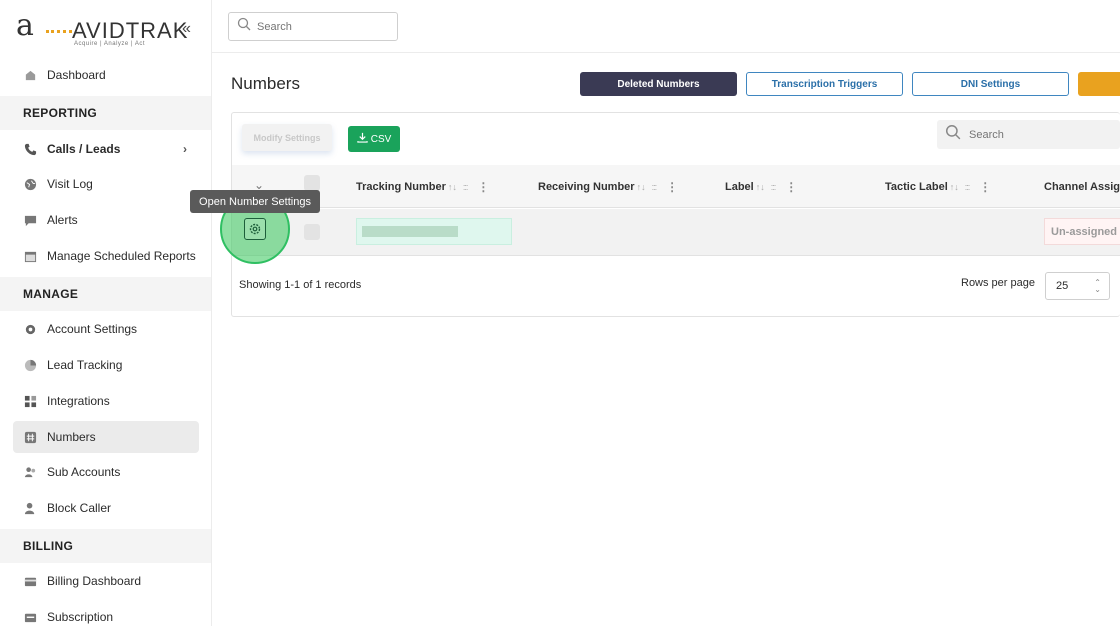 The image size is (1120, 633). What do you see at coordinates (76, 75) in the screenshot?
I see `sidebar-item-label: Dashboard` at bounding box center [76, 75].